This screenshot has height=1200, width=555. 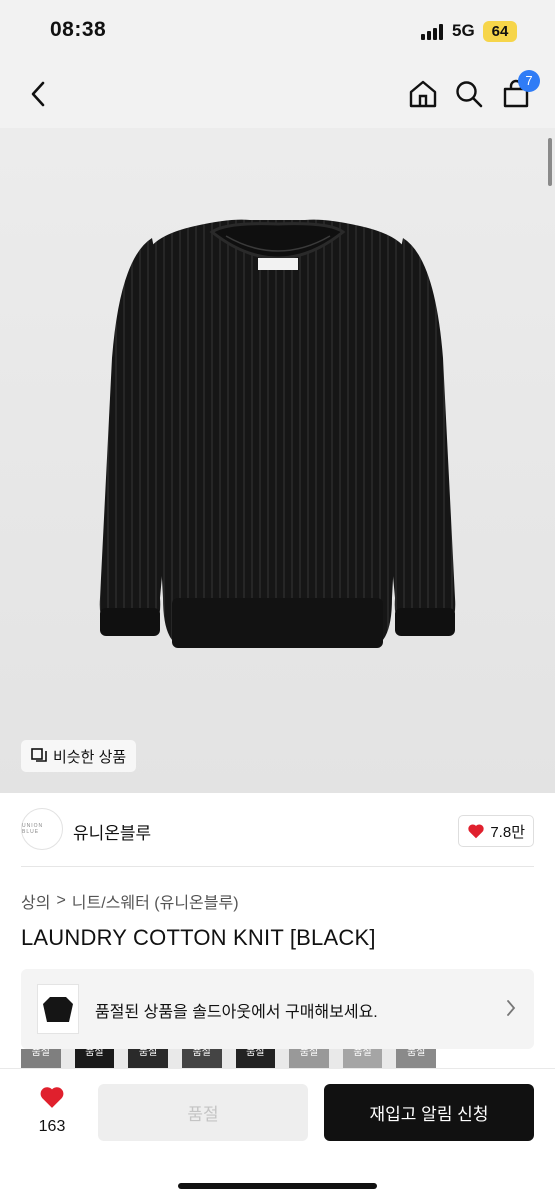 What do you see at coordinates (155, 901) in the screenshot?
I see `breadcrumb-subcategory: 니트/스웨터 (유니온블루)` at bounding box center [155, 901].